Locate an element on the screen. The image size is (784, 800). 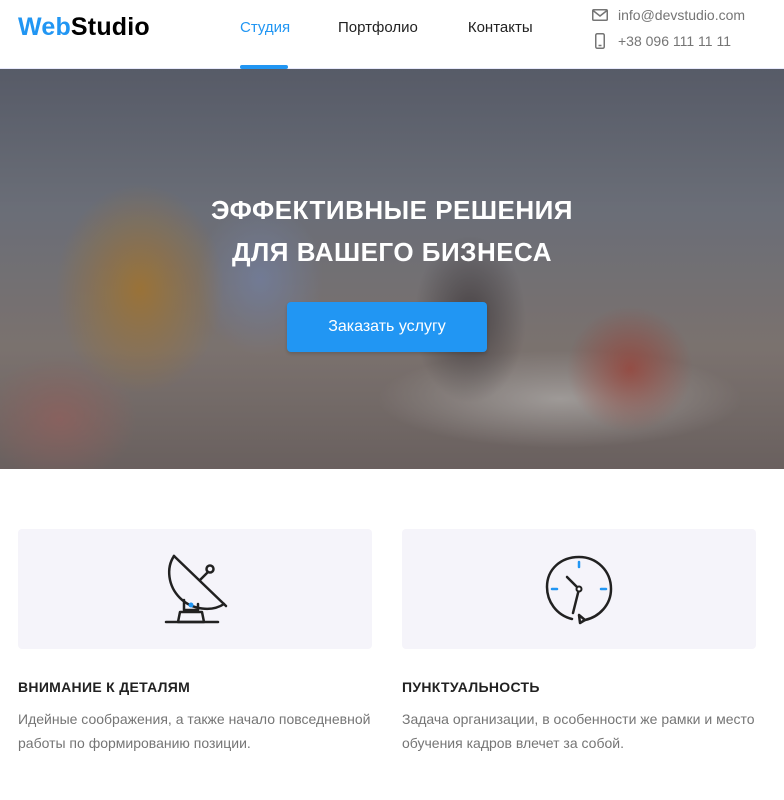
mail-icon is located at coordinates (600, 15).